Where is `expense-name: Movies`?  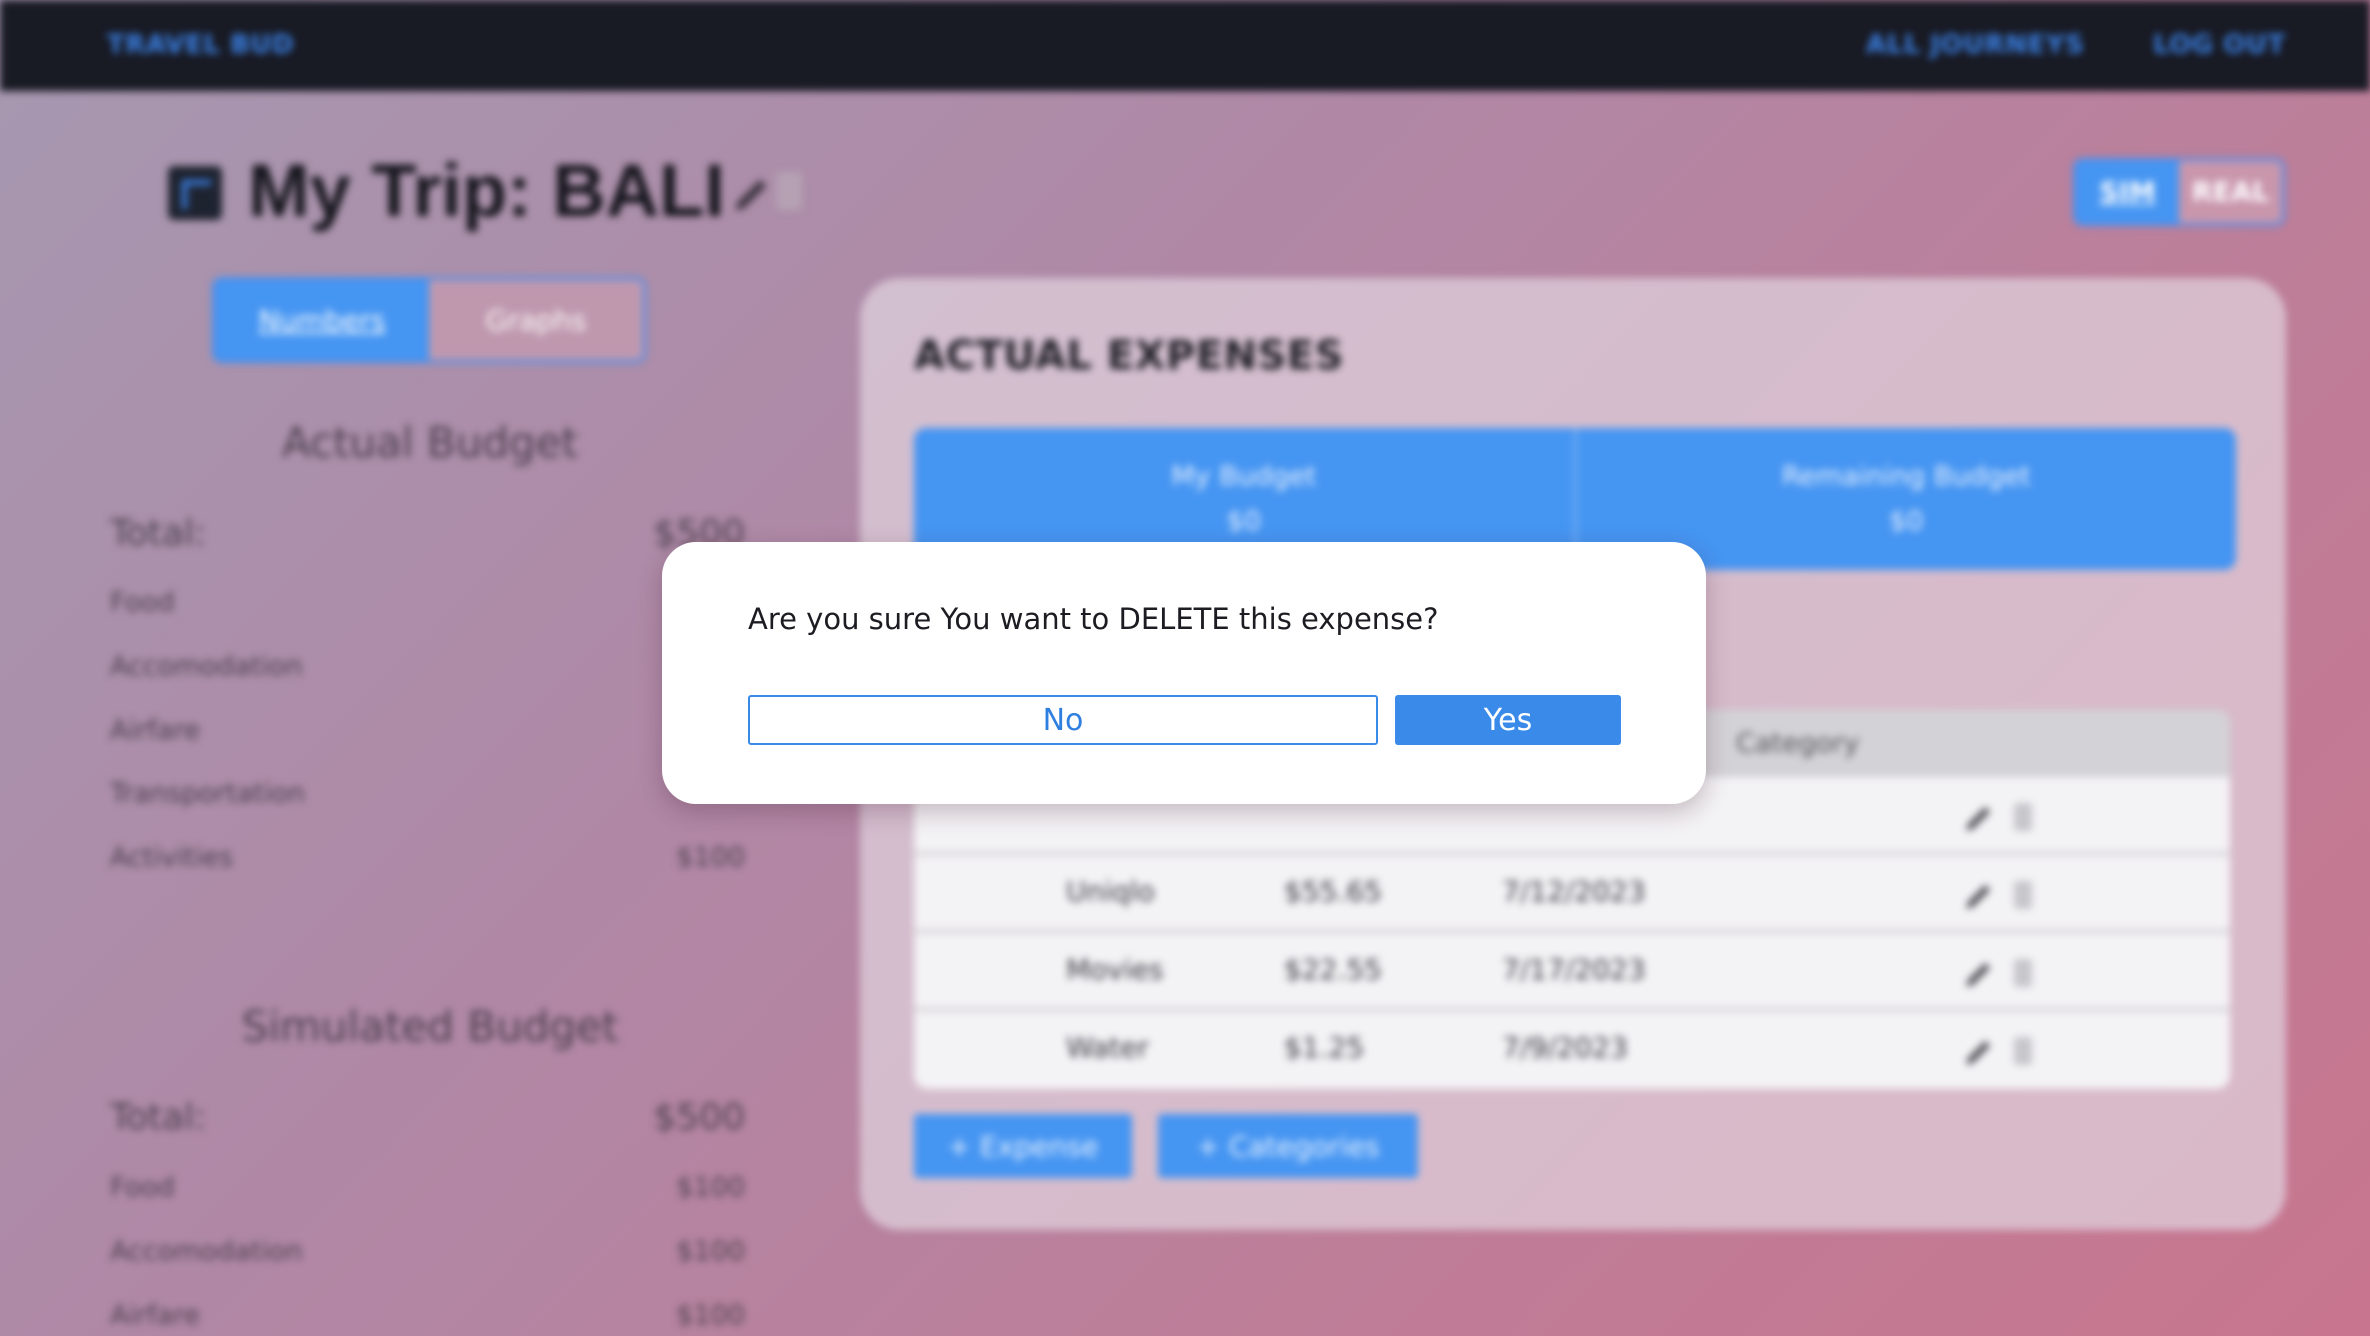
expense-name: Movies is located at coordinates (1115, 969).